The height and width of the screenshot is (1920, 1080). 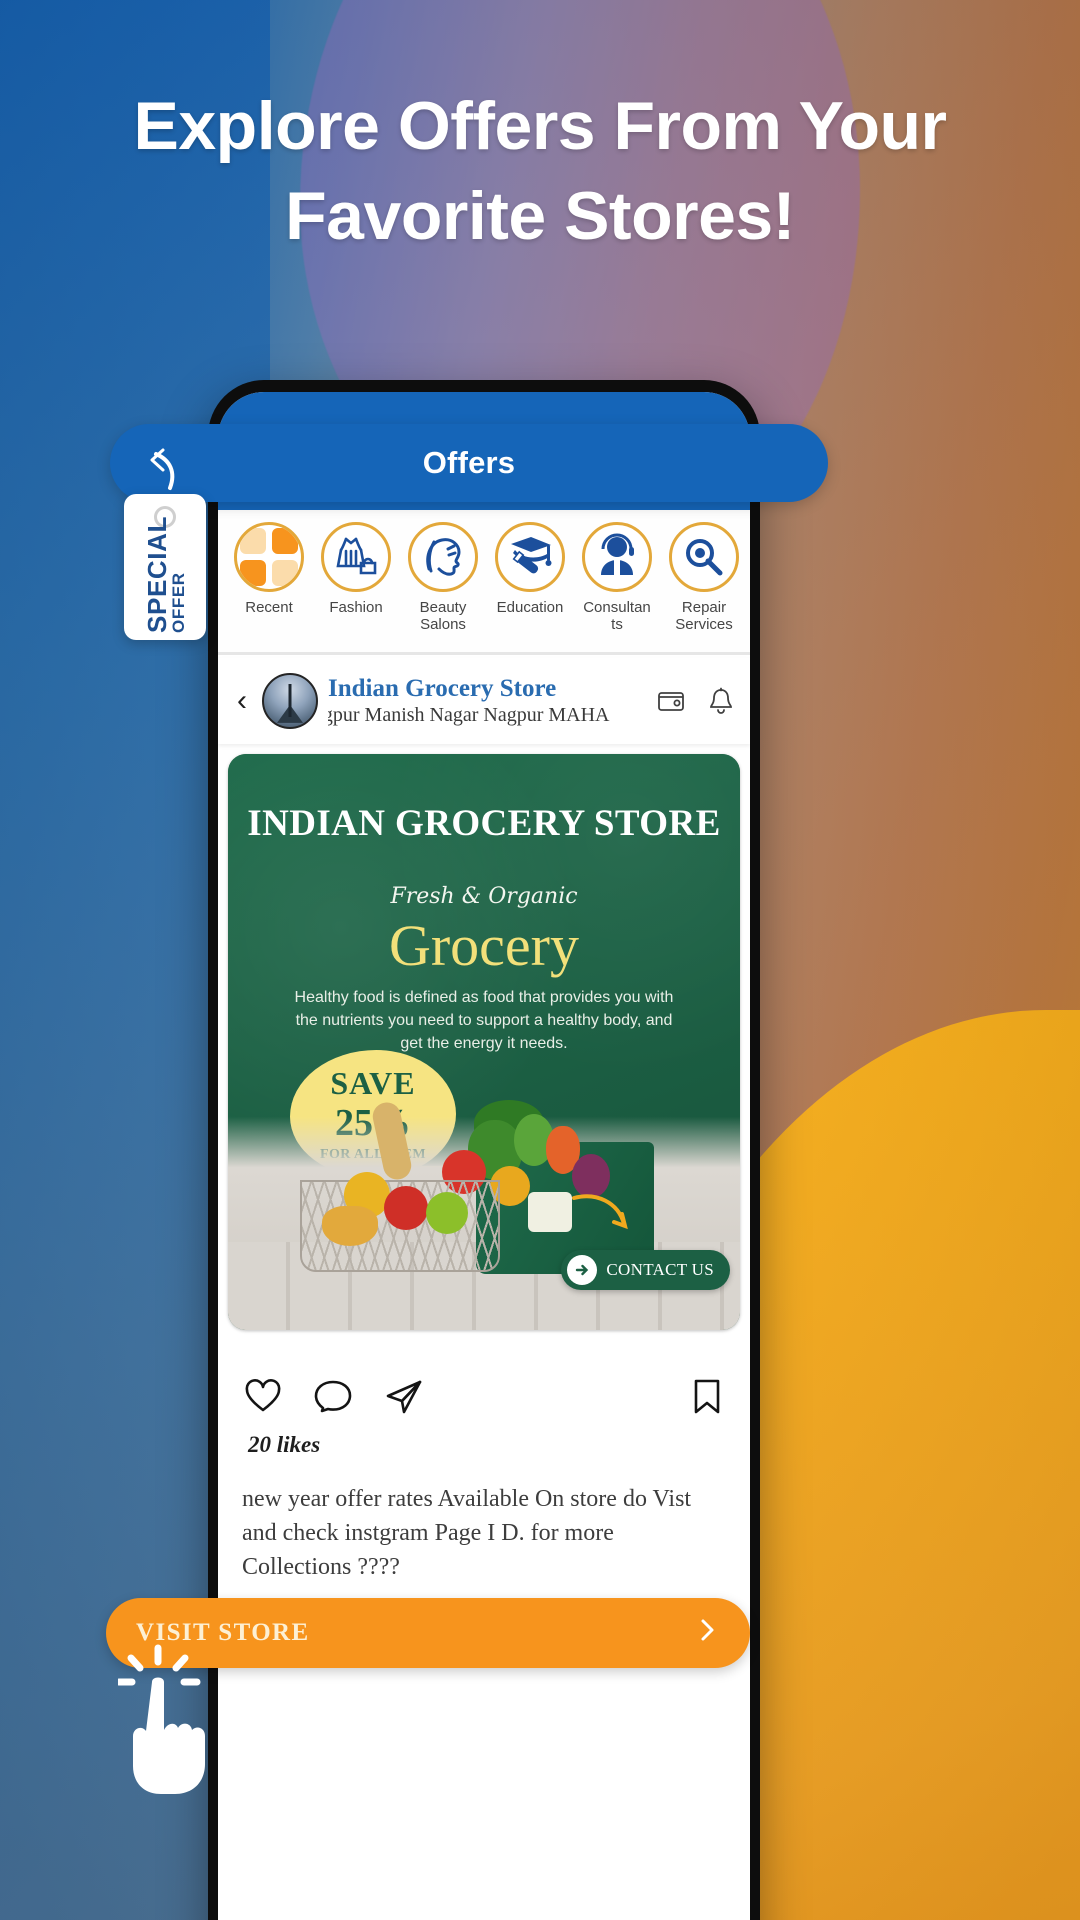 What do you see at coordinates (161, 1719) in the screenshot?
I see `tap-hand-icon` at bounding box center [161, 1719].